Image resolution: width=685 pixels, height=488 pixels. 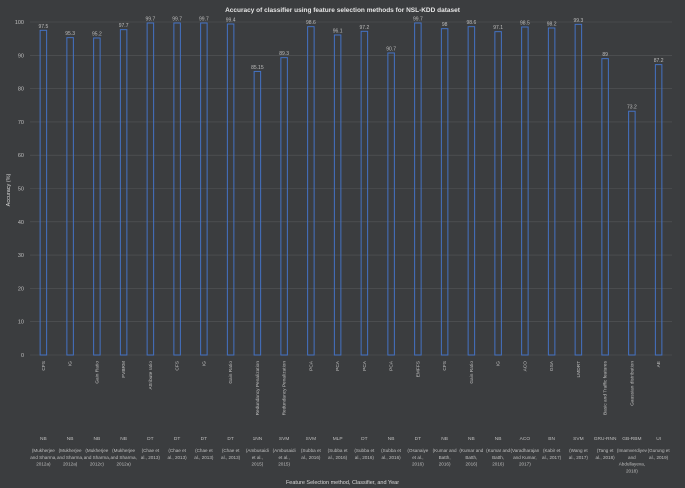 What do you see at coordinates (178, 366) in the screenshot?
I see `x-tick-method: CFS` at bounding box center [178, 366].